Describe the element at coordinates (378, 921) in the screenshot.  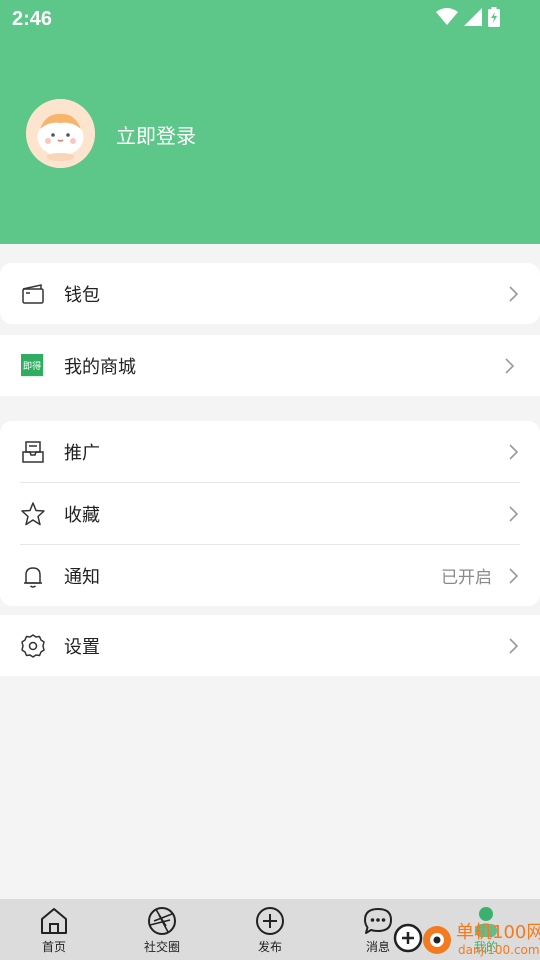
I see `chat-bubble-icon` at that location.